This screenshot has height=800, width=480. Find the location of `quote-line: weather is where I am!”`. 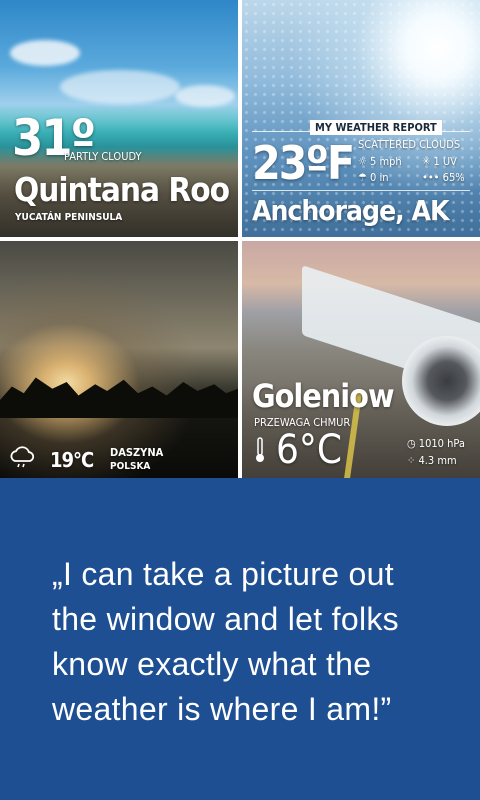

quote-line: weather is where I am!” is located at coordinates (222, 709).